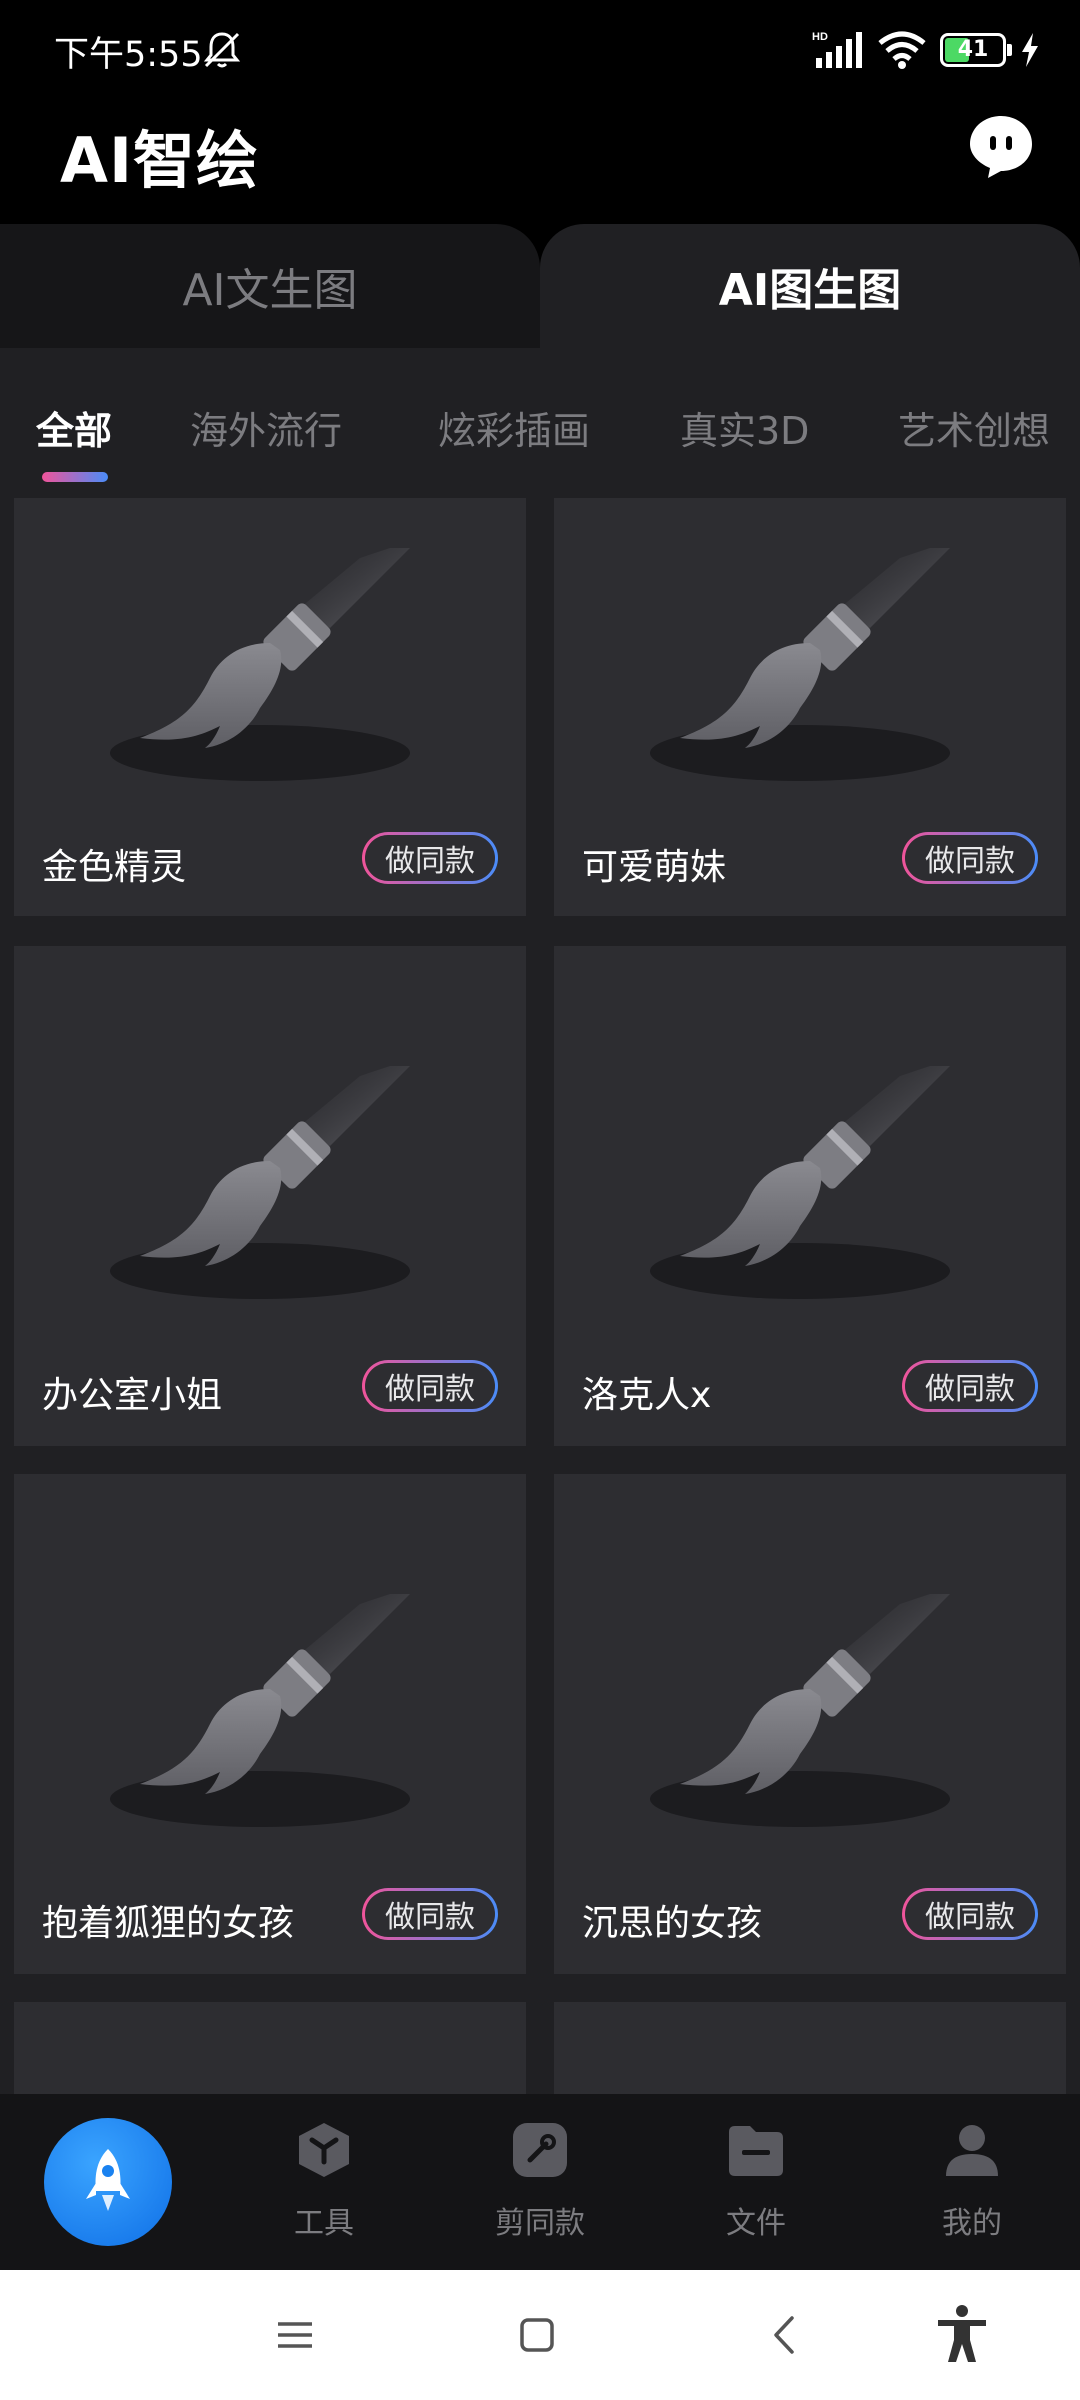 The image size is (1080, 2400). I want to click on nav-item-templates: 剪同款, so click(540, 2185).